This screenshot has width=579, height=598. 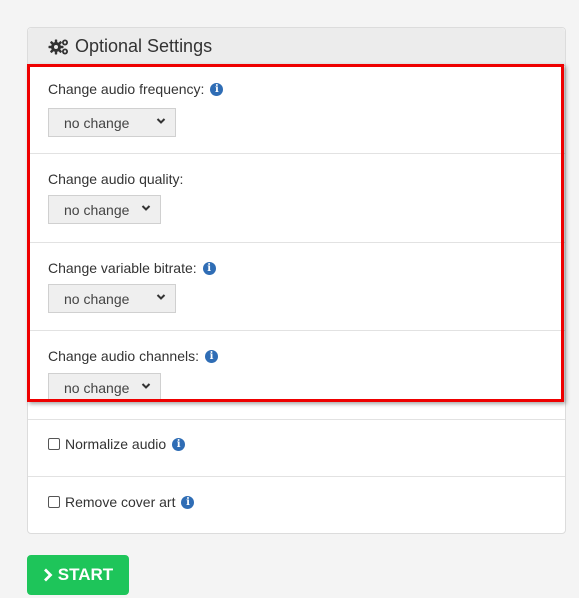 What do you see at coordinates (48, 575) in the screenshot?
I see `chevron-right-icon` at bounding box center [48, 575].